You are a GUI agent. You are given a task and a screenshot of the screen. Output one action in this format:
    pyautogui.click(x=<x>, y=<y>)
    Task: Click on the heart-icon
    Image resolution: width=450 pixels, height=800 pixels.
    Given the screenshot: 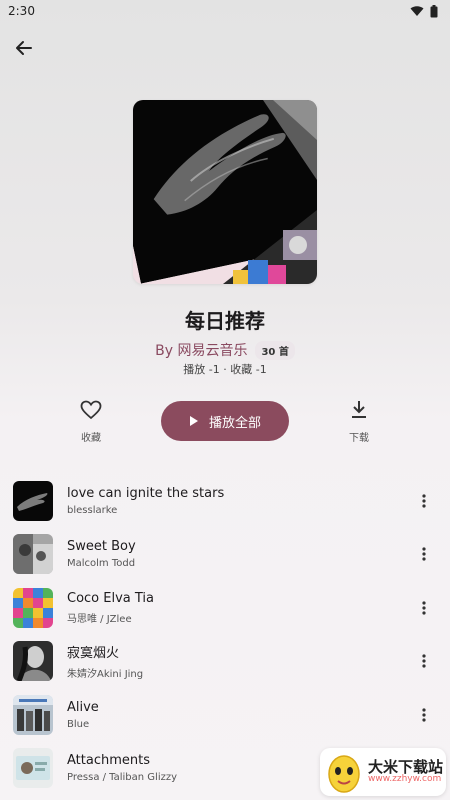 What is the action you would take?
    pyautogui.click(x=91, y=410)
    